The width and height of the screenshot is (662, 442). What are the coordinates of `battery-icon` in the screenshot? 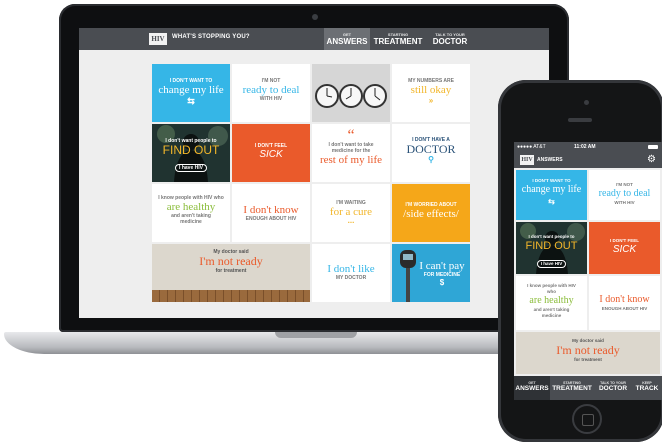 It's located at (653, 147).